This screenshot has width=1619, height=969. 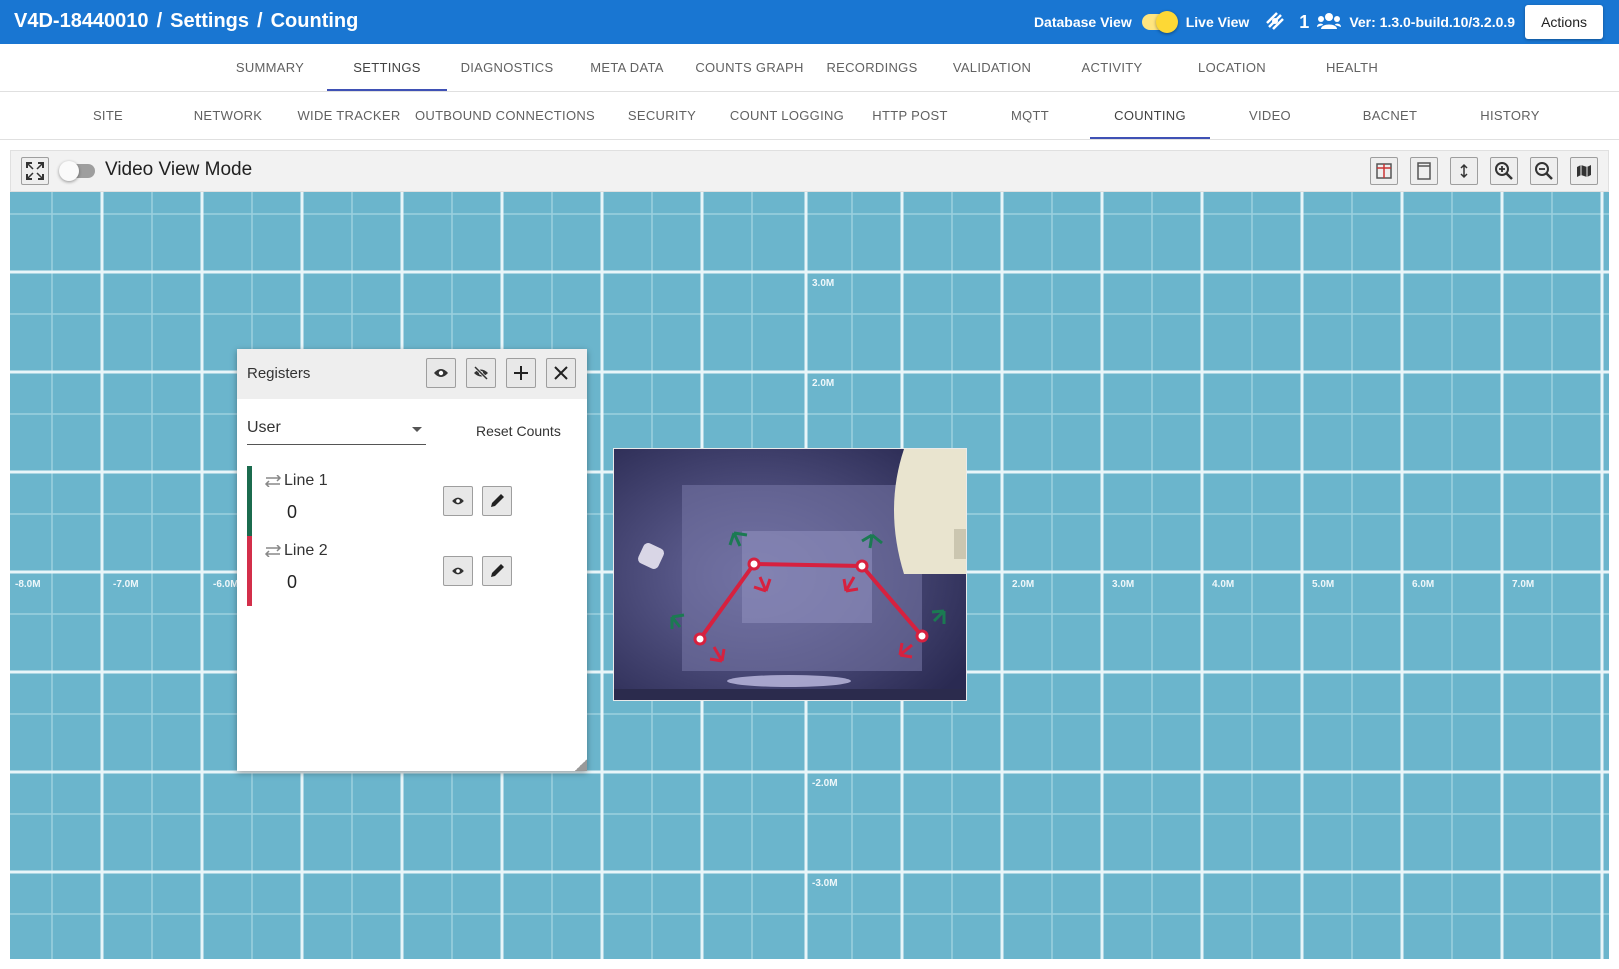 I want to click on resize-handle, so click(x=581, y=765).